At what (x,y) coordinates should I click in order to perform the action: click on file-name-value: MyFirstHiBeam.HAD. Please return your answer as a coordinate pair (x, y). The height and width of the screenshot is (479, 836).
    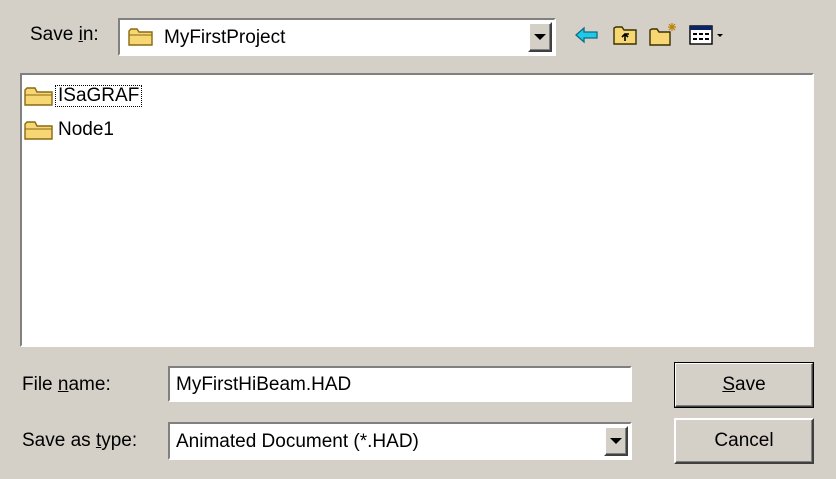
    Looking at the image, I should click on (264, 384).